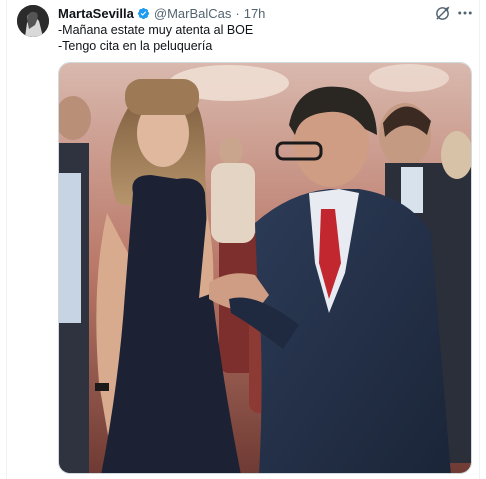  Describe the element at coordinates (33, 21) in the screenshot. I see `avatar` at that location.